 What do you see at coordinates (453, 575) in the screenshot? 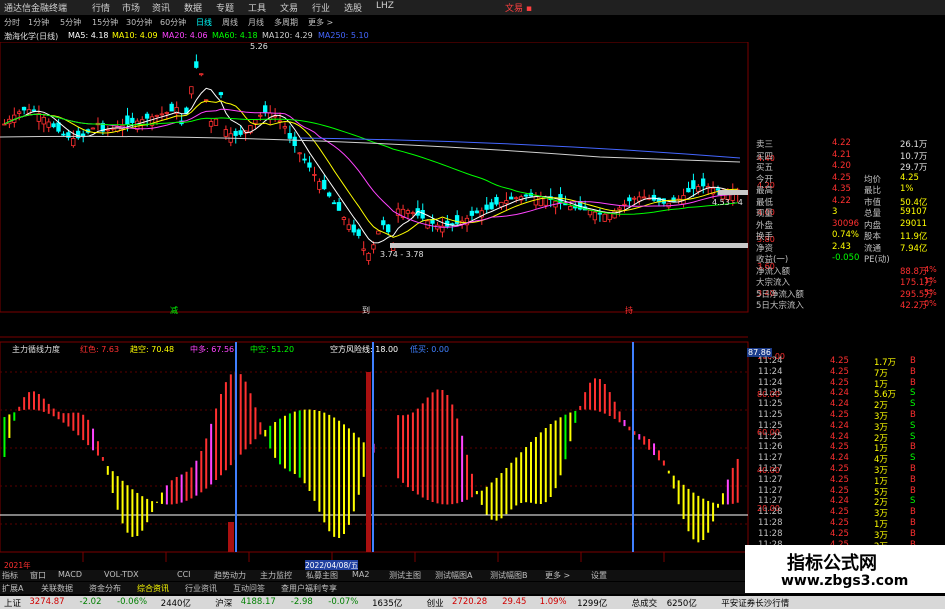
I see `bottom-tab: 测试幅图A` at bounding box center [453, 575].